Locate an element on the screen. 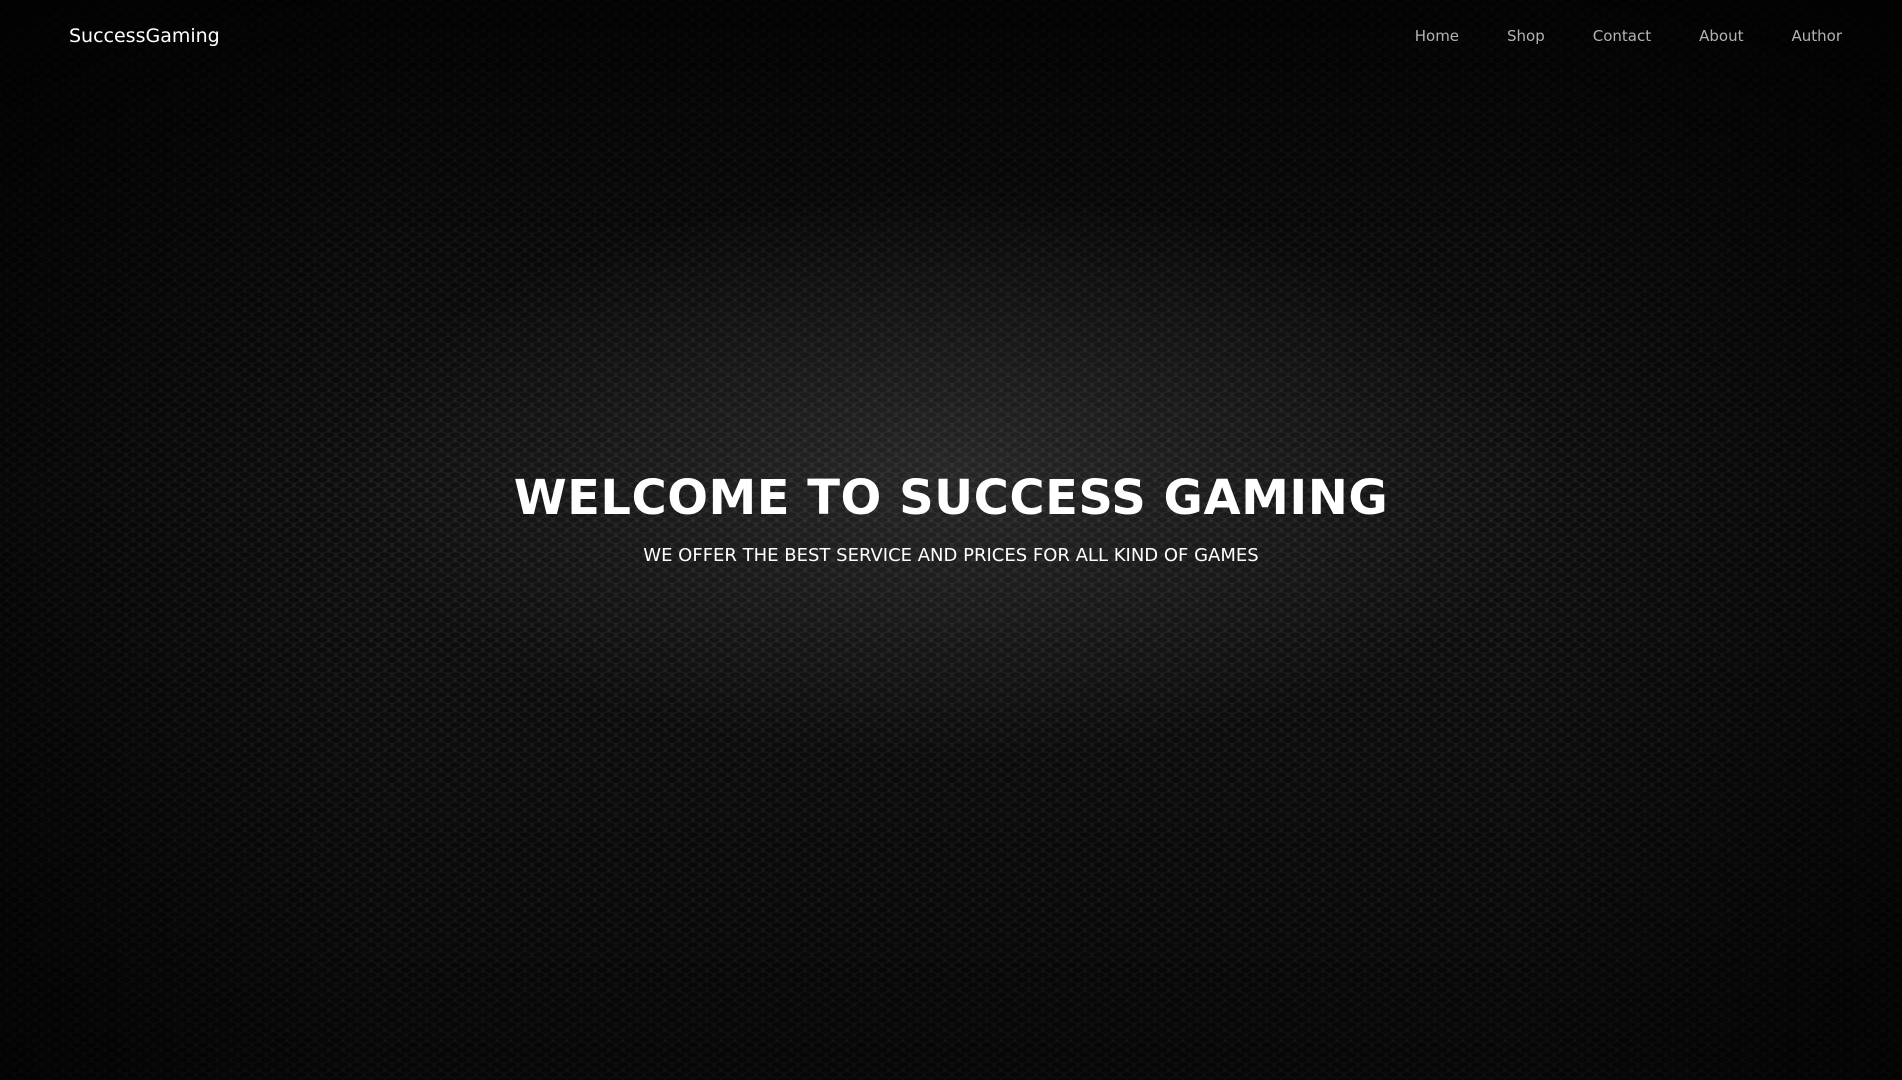 The width and height of the screenshot is (1902, 1080). nav-link-about: About is located at coordinates (1721, 36).